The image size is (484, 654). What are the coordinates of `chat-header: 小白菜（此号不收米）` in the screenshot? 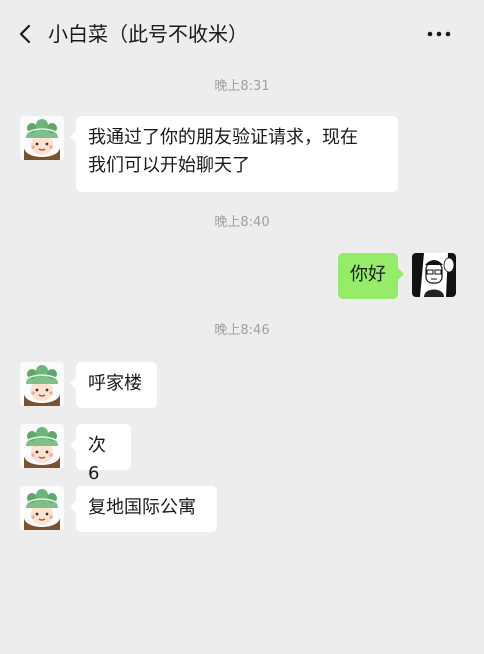 It's located at (242, 35).